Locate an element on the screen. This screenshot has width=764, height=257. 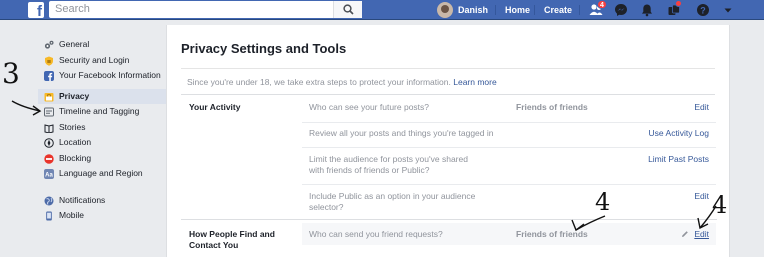
sidebar-item-blocking: Blocking is located at coordinates (102, 159).